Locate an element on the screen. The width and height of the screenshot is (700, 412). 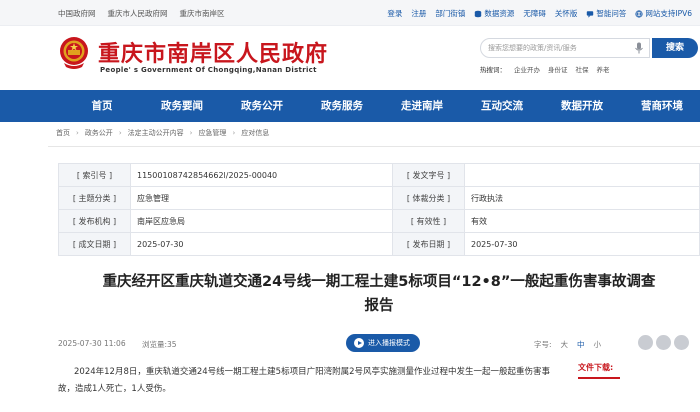
font-size-label: 字号: is located at coordinates (543, 344).